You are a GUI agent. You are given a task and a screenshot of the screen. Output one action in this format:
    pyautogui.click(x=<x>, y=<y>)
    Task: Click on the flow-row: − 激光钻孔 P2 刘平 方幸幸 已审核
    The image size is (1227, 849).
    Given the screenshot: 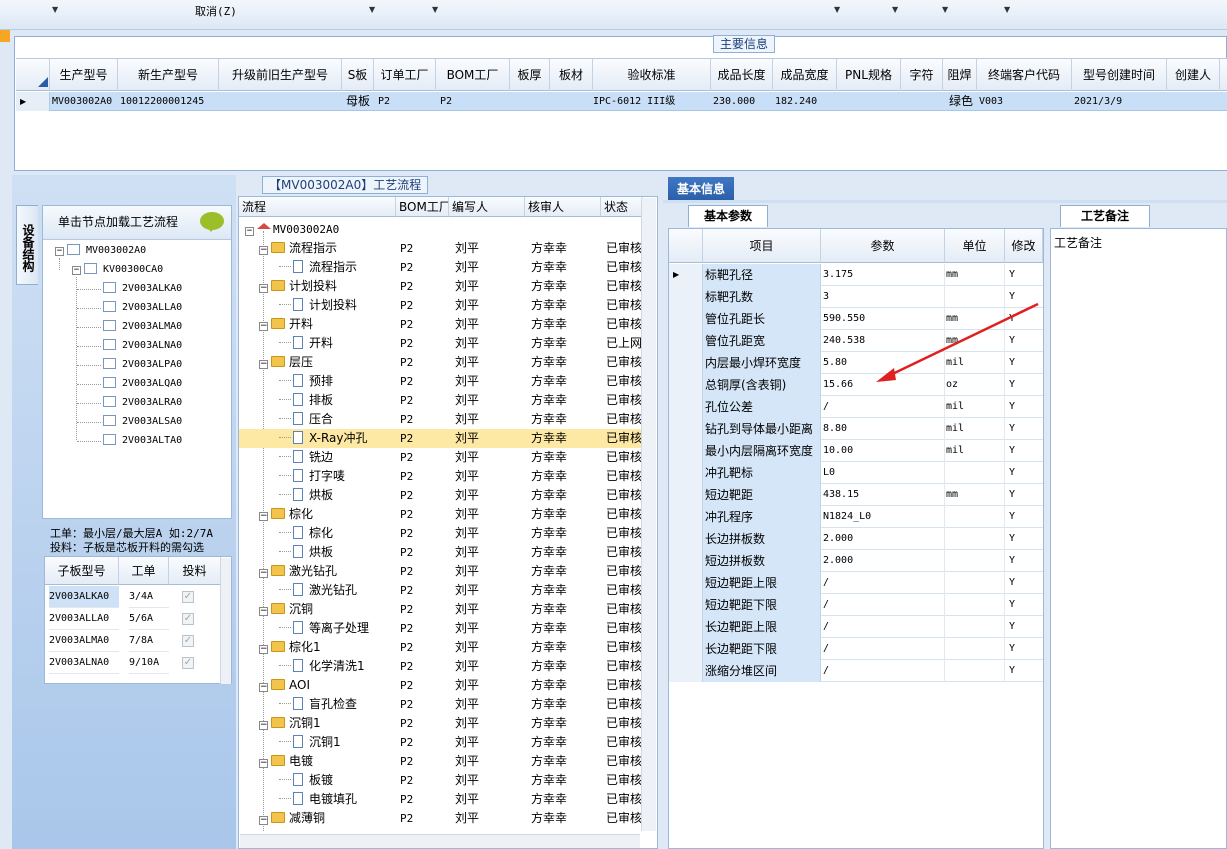 What is the action you would take?
    pyautogui.click(x=440, y=571)
    